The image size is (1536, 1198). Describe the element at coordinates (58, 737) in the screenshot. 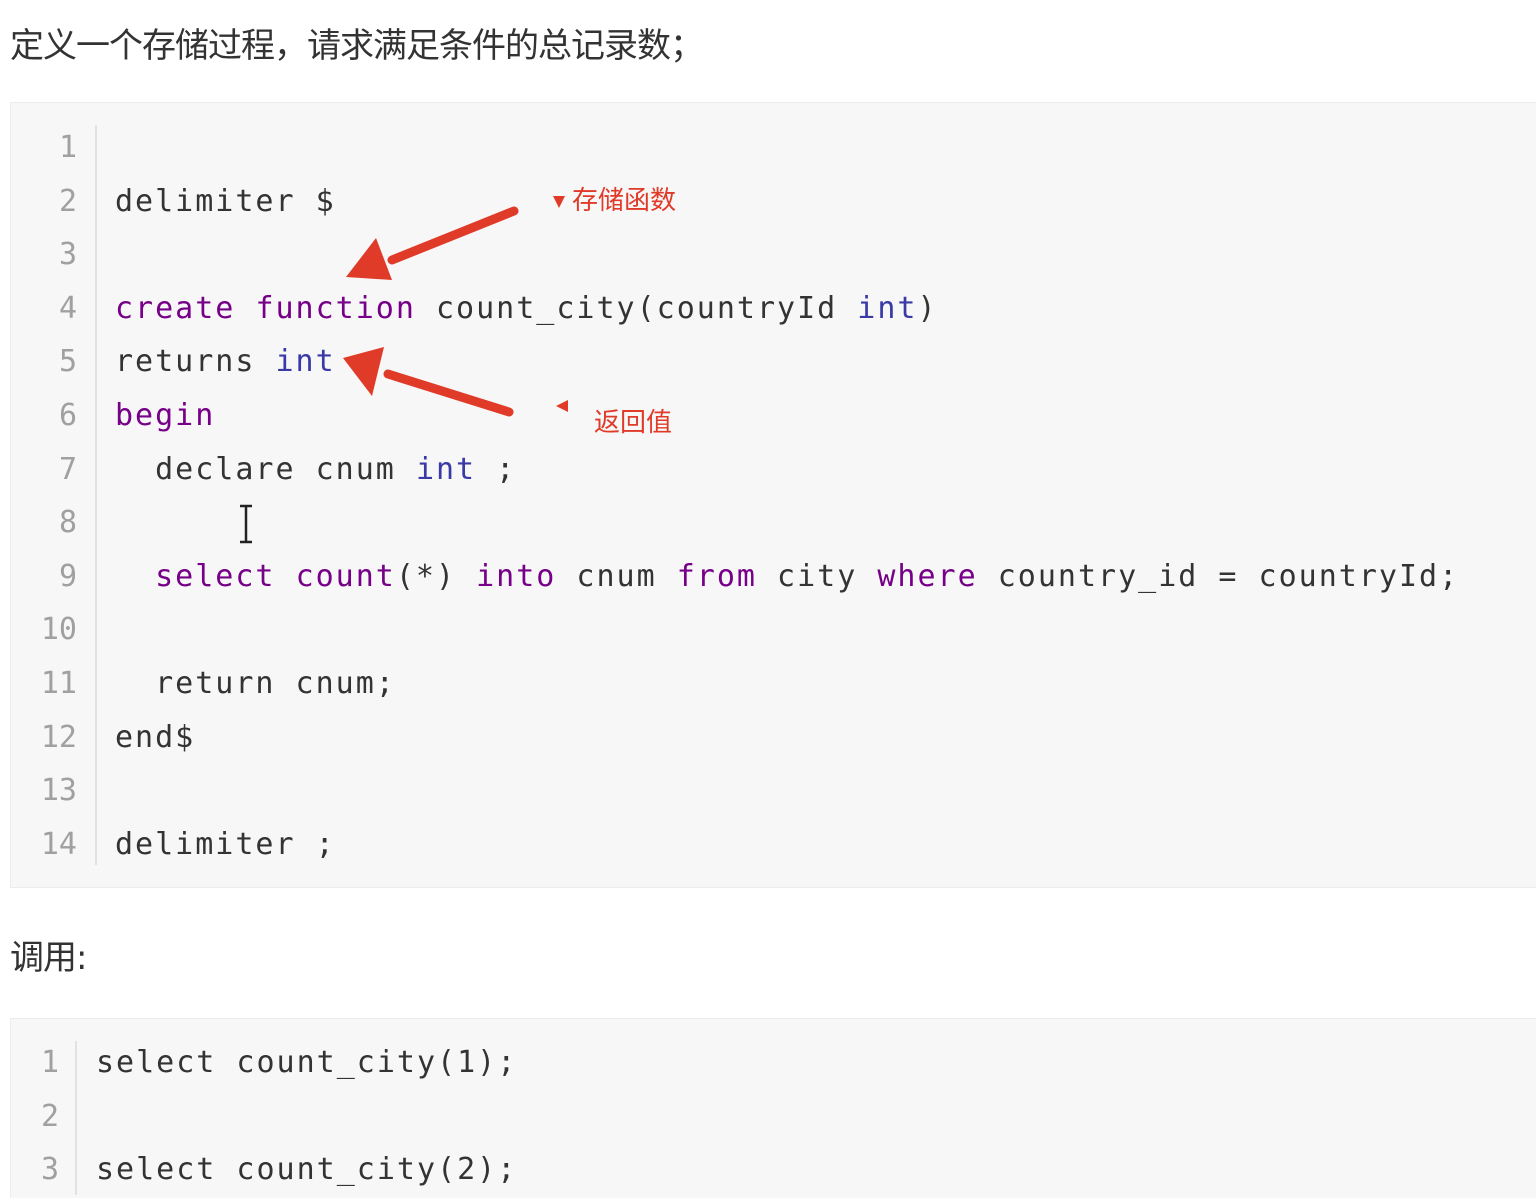

I see `line-number: 12` at that location.